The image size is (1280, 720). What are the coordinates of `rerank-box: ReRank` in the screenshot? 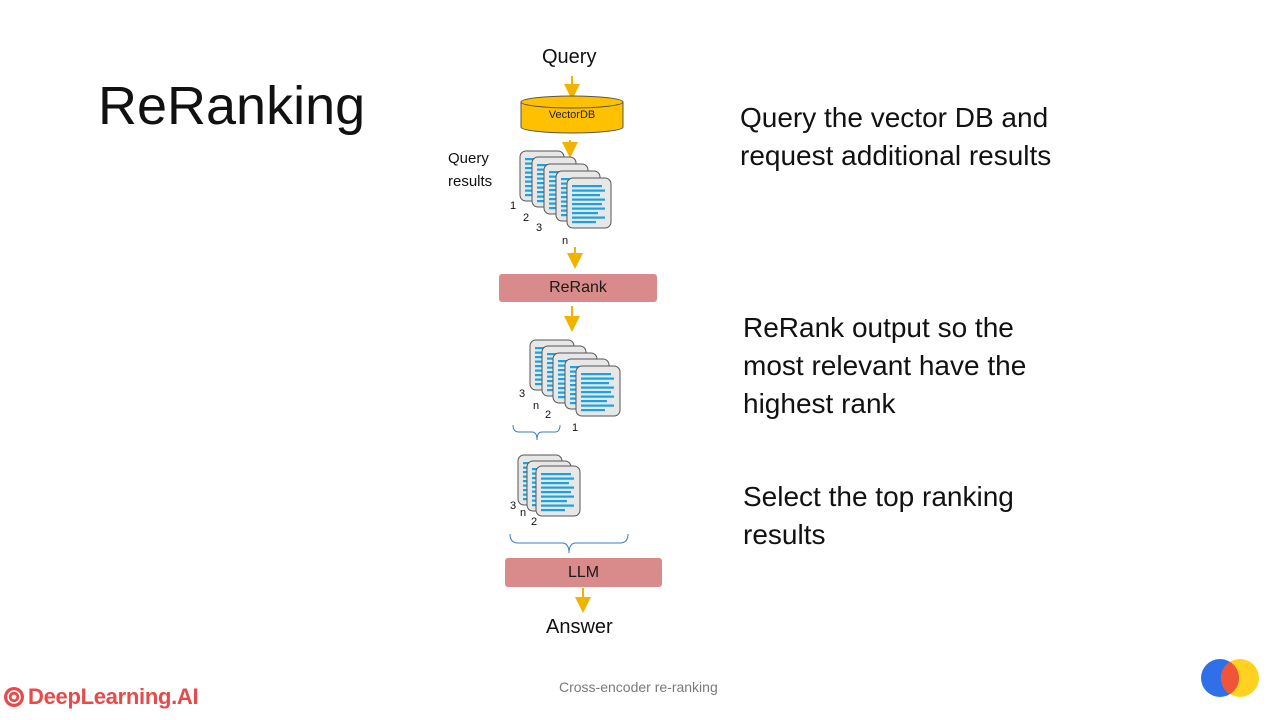 It's located at (578, 288).